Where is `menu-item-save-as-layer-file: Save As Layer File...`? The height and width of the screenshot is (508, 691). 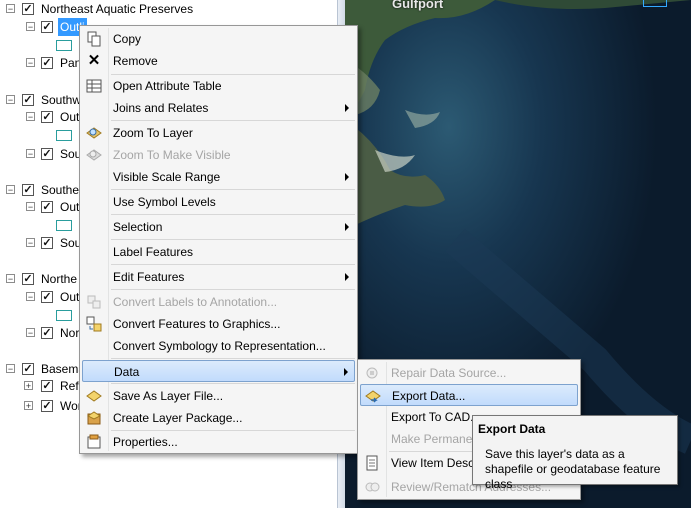 menu-item-save-as-layer-file: Save As Layer File... is located at coordinates (218, 396).